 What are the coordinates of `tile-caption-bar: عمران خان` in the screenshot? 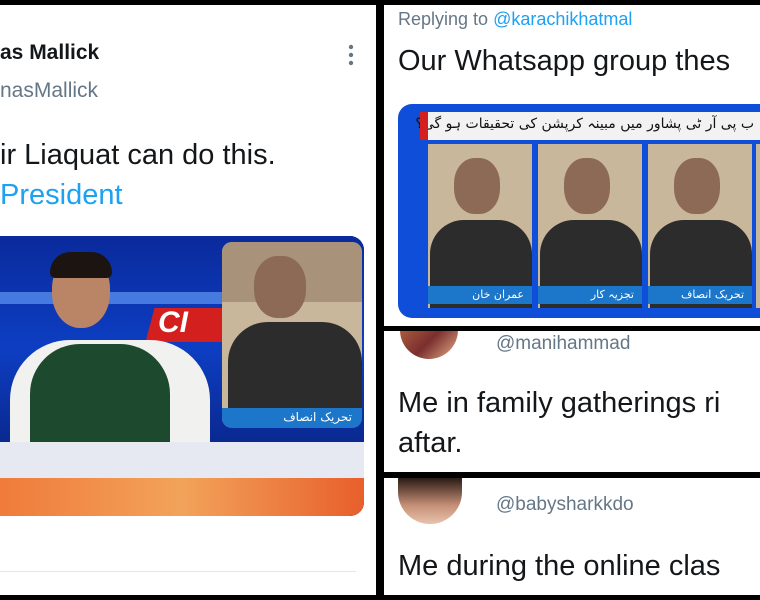 It's located at (480, 295).